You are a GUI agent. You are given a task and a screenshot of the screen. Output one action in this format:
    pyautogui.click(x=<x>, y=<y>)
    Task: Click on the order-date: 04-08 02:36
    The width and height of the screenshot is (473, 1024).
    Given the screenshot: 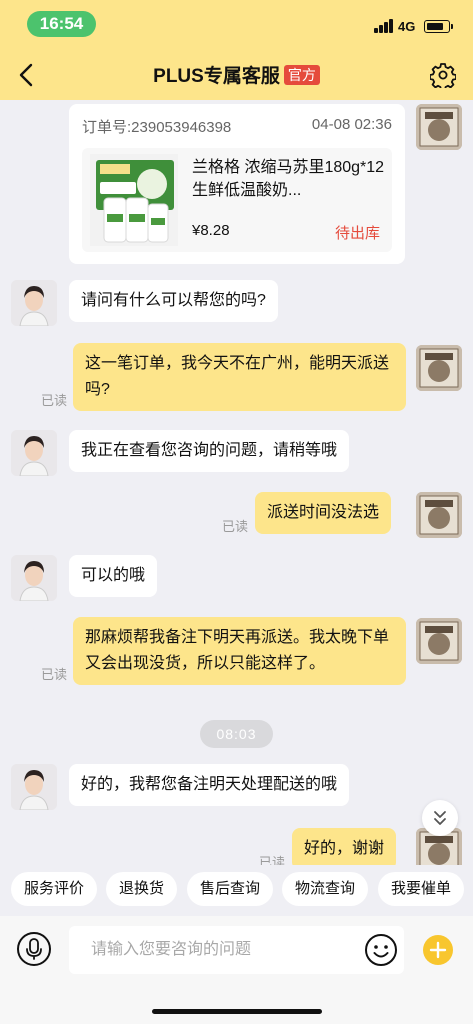 What is the action you would take?
    pyautogui.click(x=351, y=124)
    